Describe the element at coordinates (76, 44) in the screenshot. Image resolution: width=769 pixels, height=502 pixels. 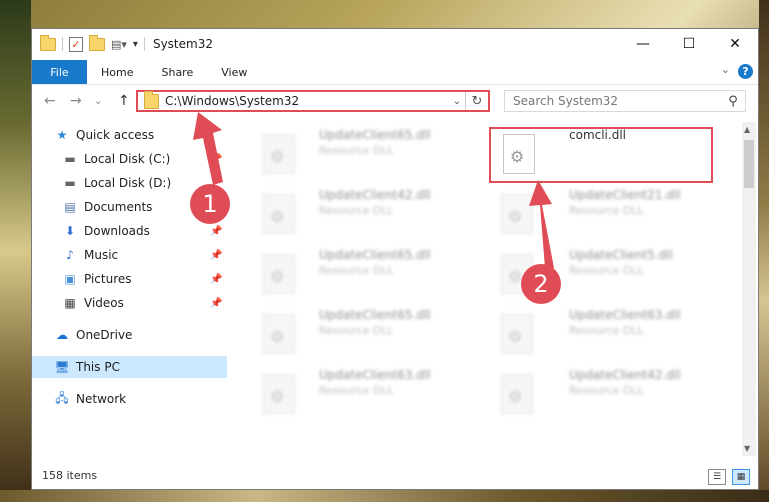
I see `properties-icon: ✓` at that location.